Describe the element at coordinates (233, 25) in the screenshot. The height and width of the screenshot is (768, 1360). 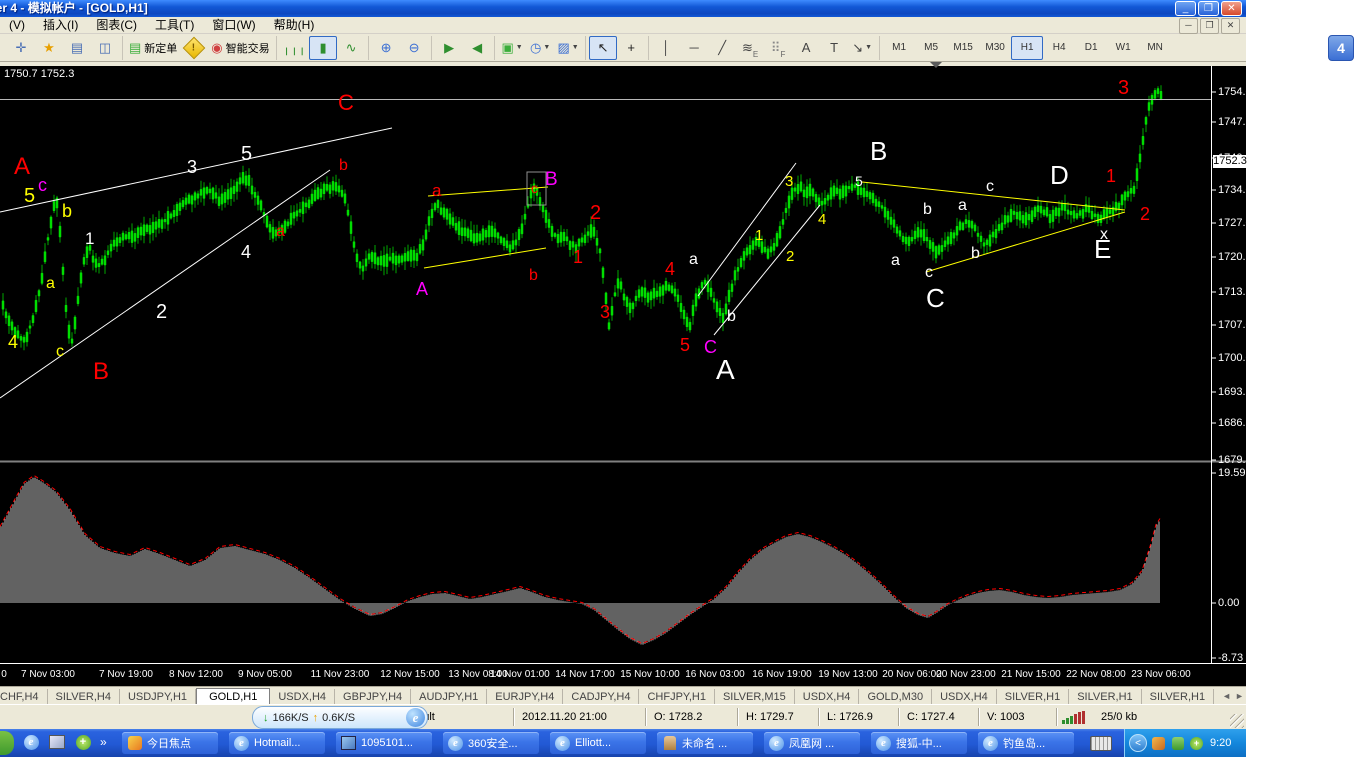
I see `menu-item-4: 窗口(W)` at that location.